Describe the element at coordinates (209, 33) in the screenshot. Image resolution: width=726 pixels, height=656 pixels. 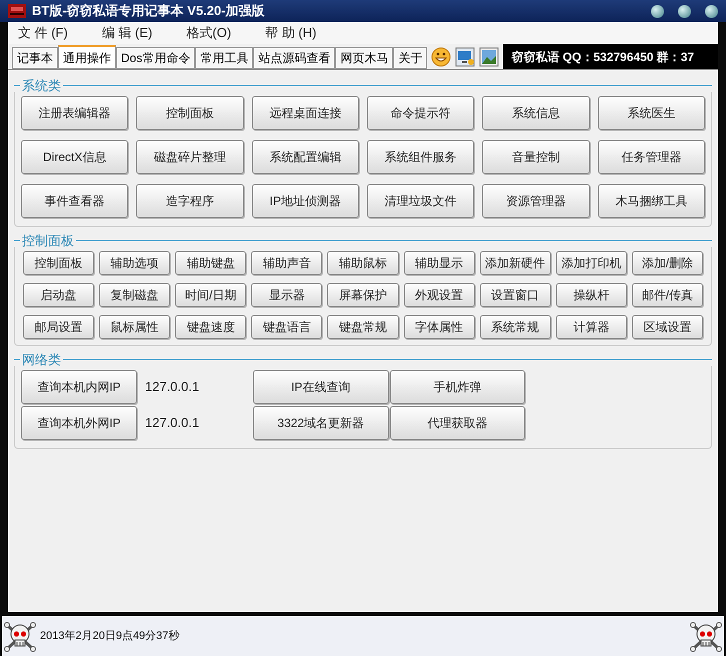
I see `menu-item: 格式(O)` at that location.